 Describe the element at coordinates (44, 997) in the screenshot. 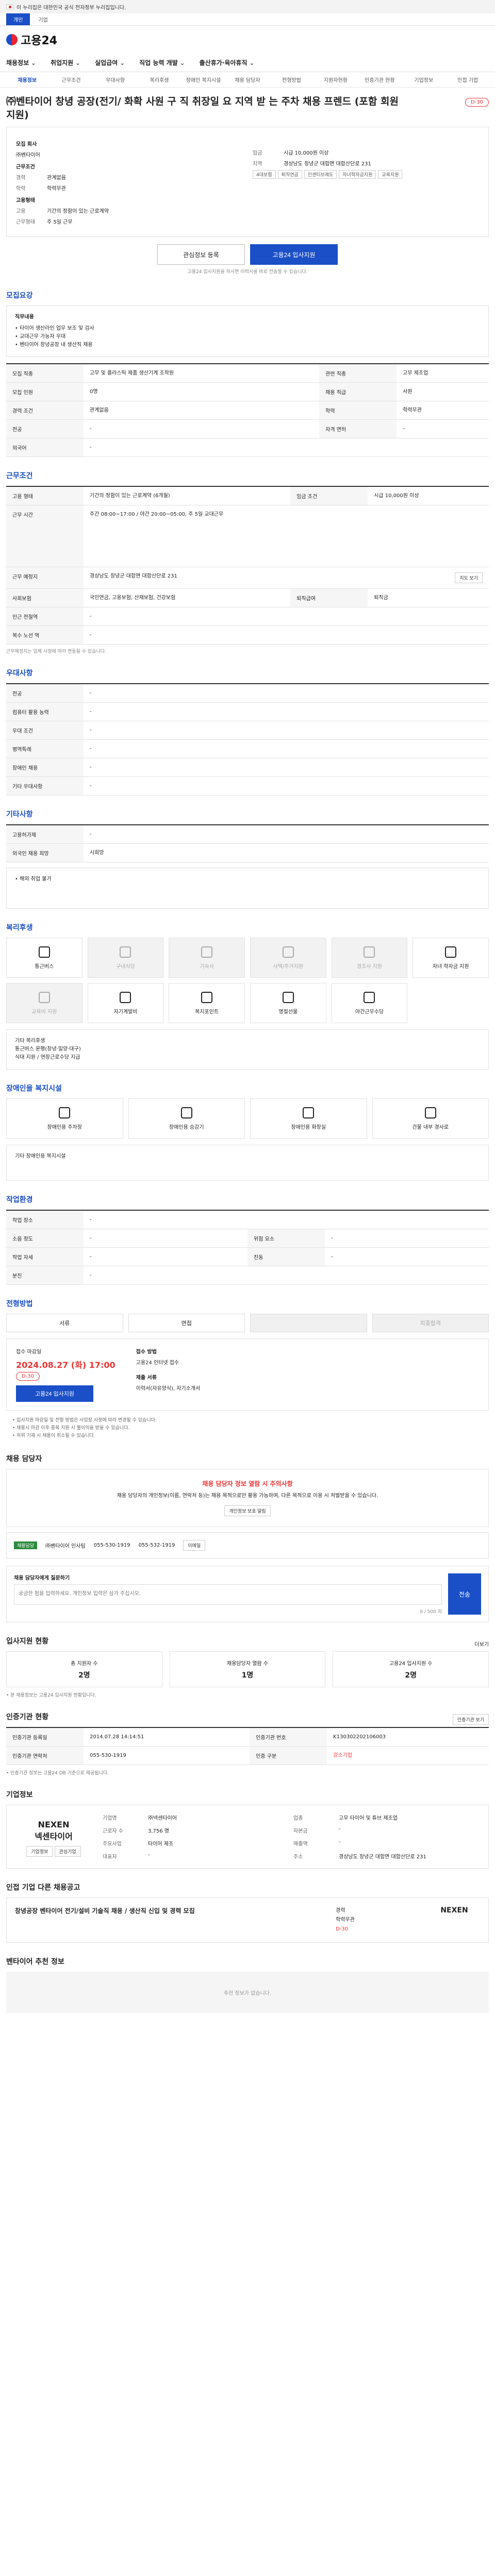

I see `book-icon` at that location.